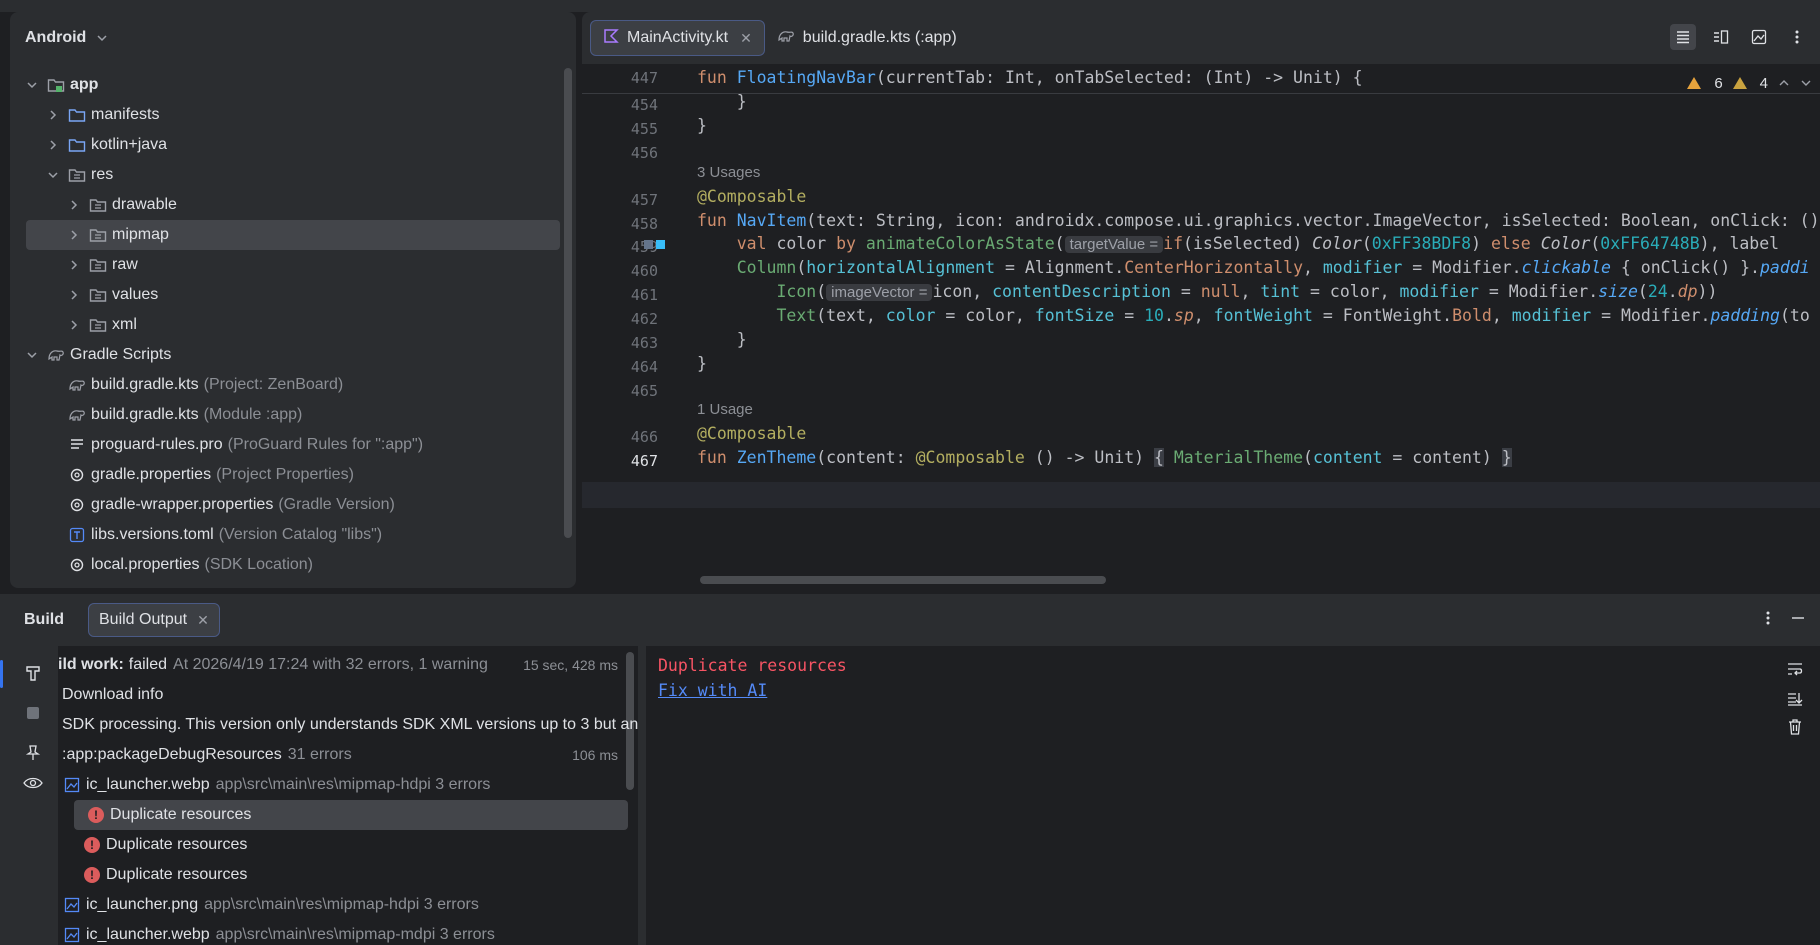  I want to click on resource-folder-icon, so click(98, 295).